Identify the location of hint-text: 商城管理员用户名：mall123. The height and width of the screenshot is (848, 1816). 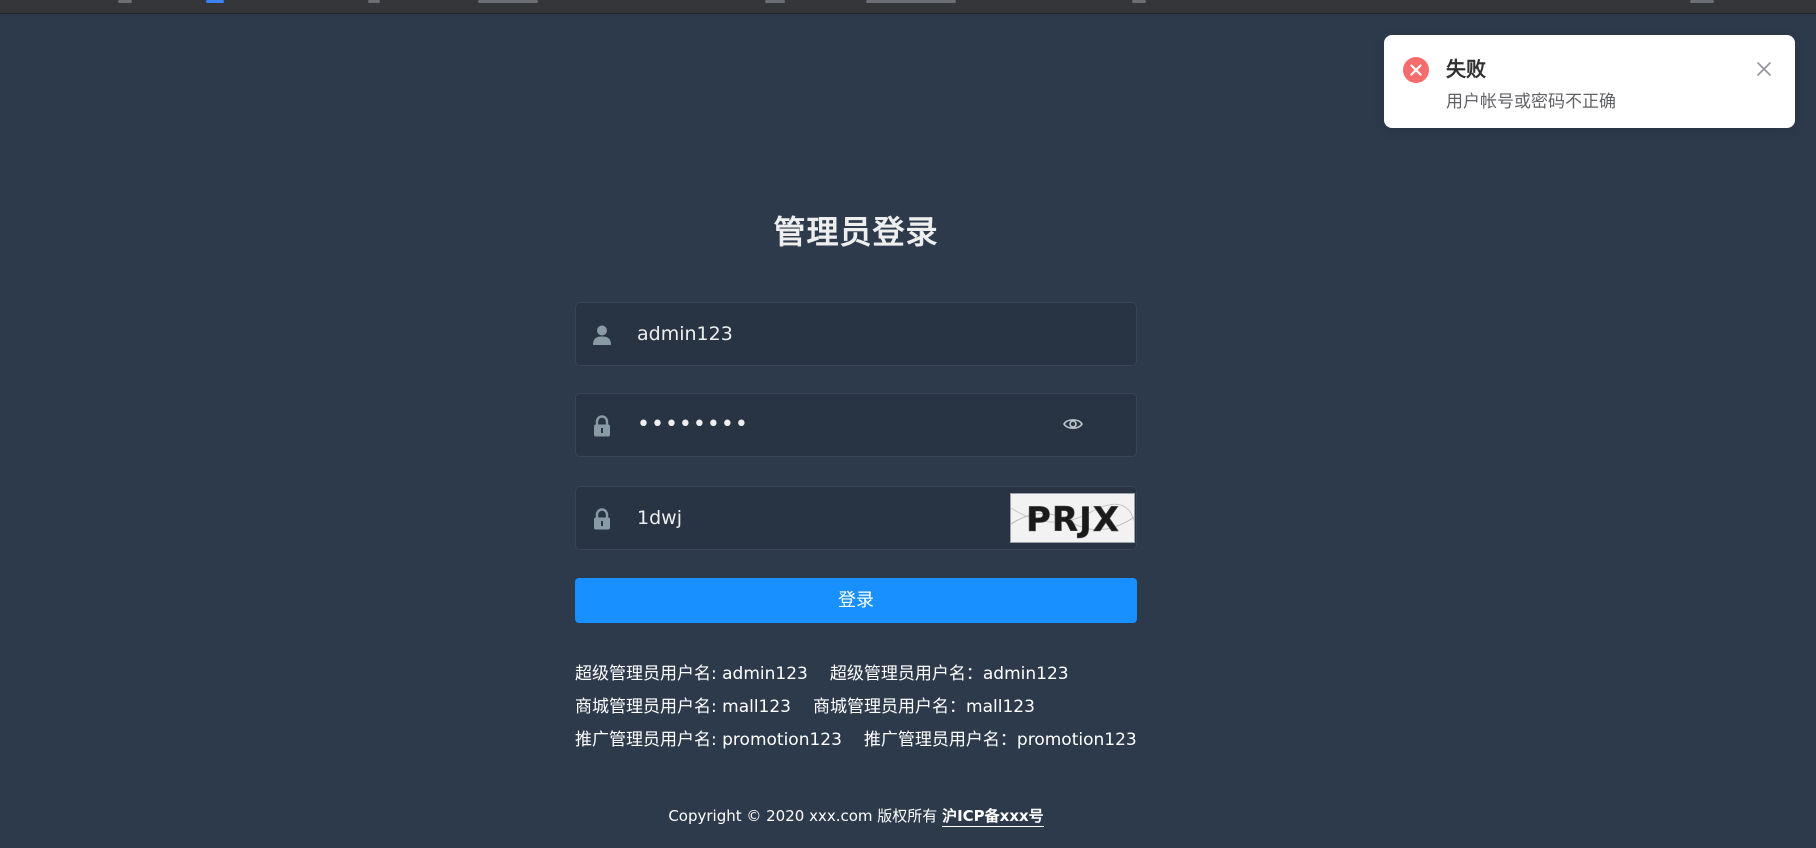
(924, 707).